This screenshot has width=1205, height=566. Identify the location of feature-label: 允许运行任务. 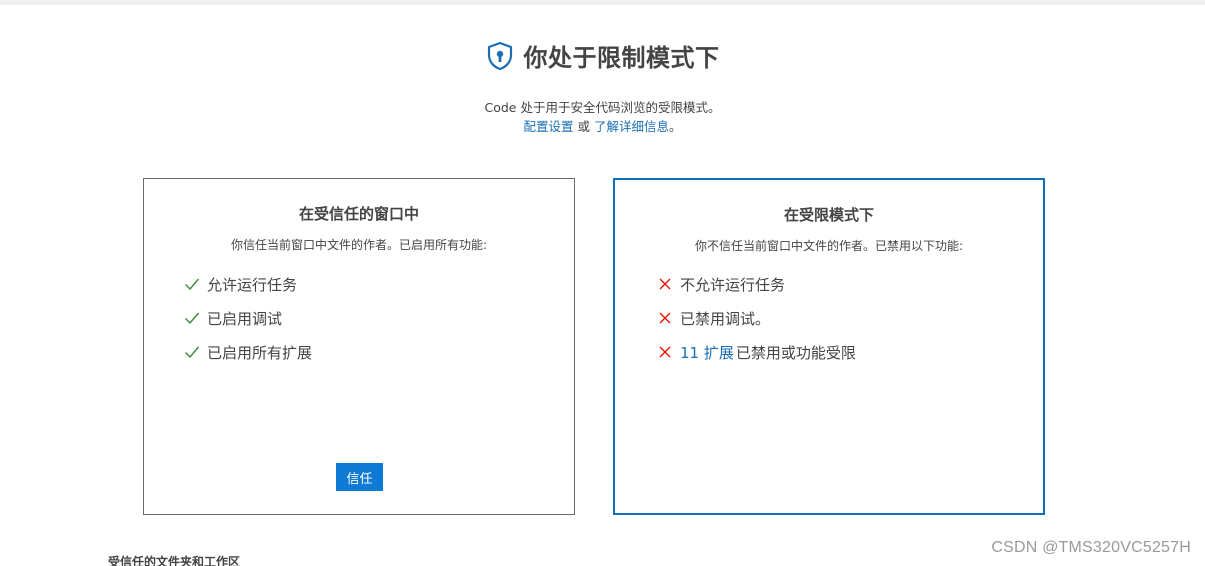
(252, 284).